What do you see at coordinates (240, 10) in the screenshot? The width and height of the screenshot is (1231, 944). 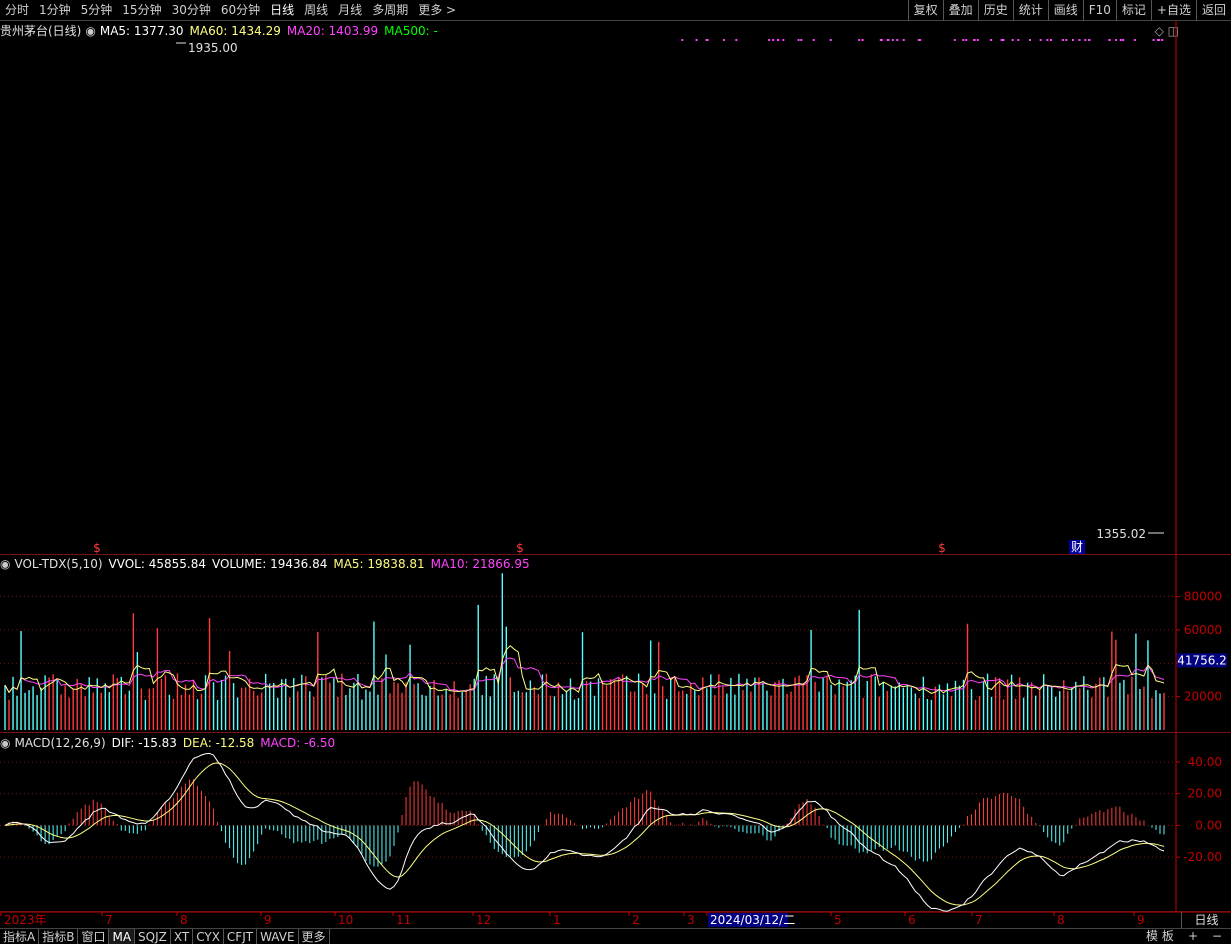 I see `tab-60min: 60分钟` at bounding box center [240, 10].